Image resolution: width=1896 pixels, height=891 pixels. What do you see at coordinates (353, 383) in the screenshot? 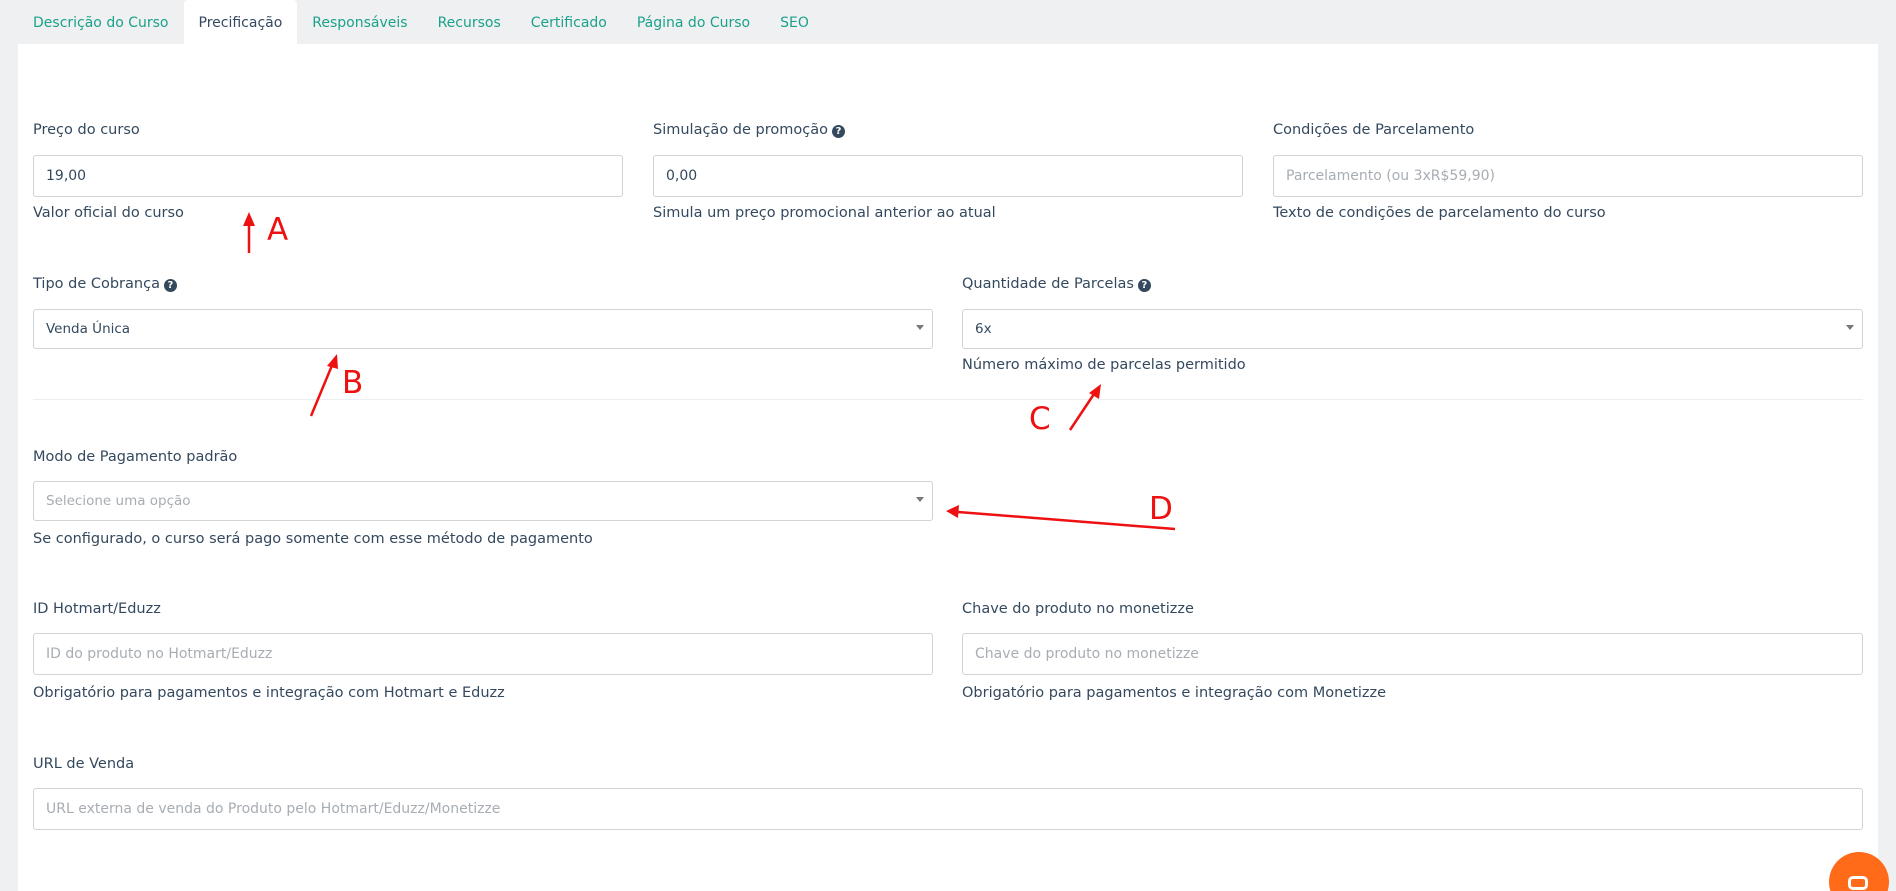
I see `annotation-b: B` at bounding box center [353, 383].